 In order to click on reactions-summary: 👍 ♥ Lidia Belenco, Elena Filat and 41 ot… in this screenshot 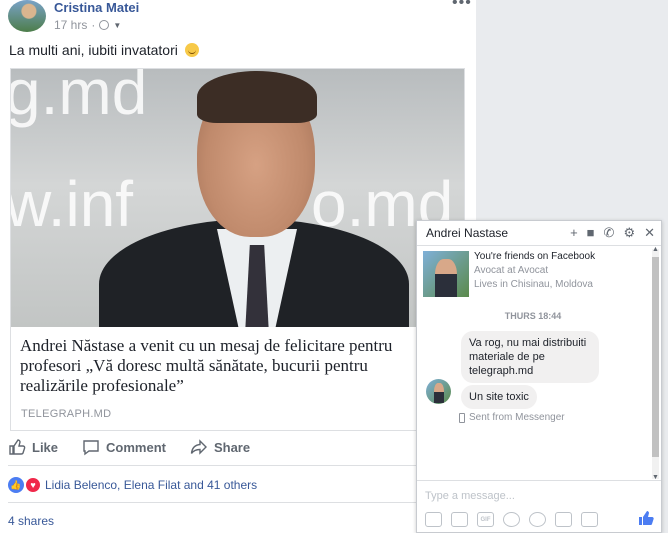, I will do `click(132, 485)`.